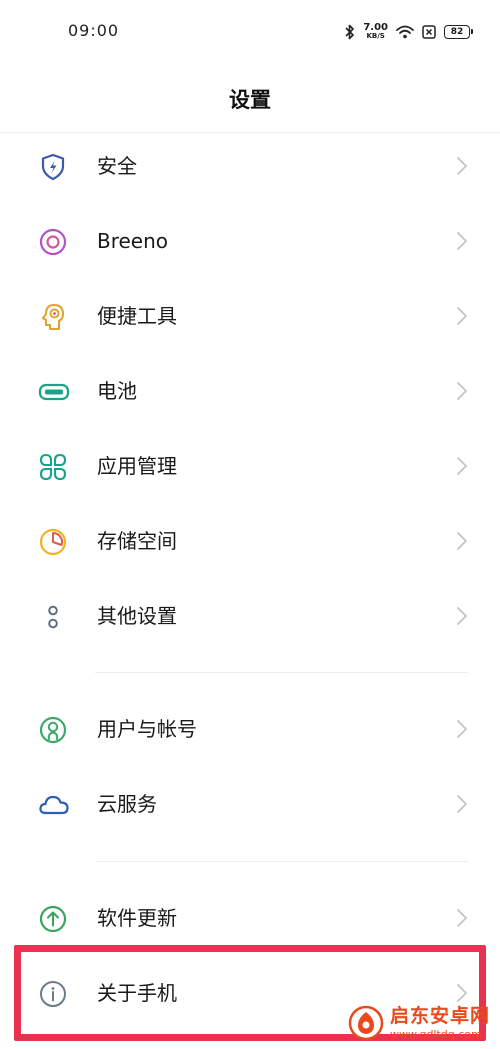  What do you see at coordinates (439, 1015) in the screenshot?
I see `watermark-name: 启东安卓网` at bounding box center [439, 1015].